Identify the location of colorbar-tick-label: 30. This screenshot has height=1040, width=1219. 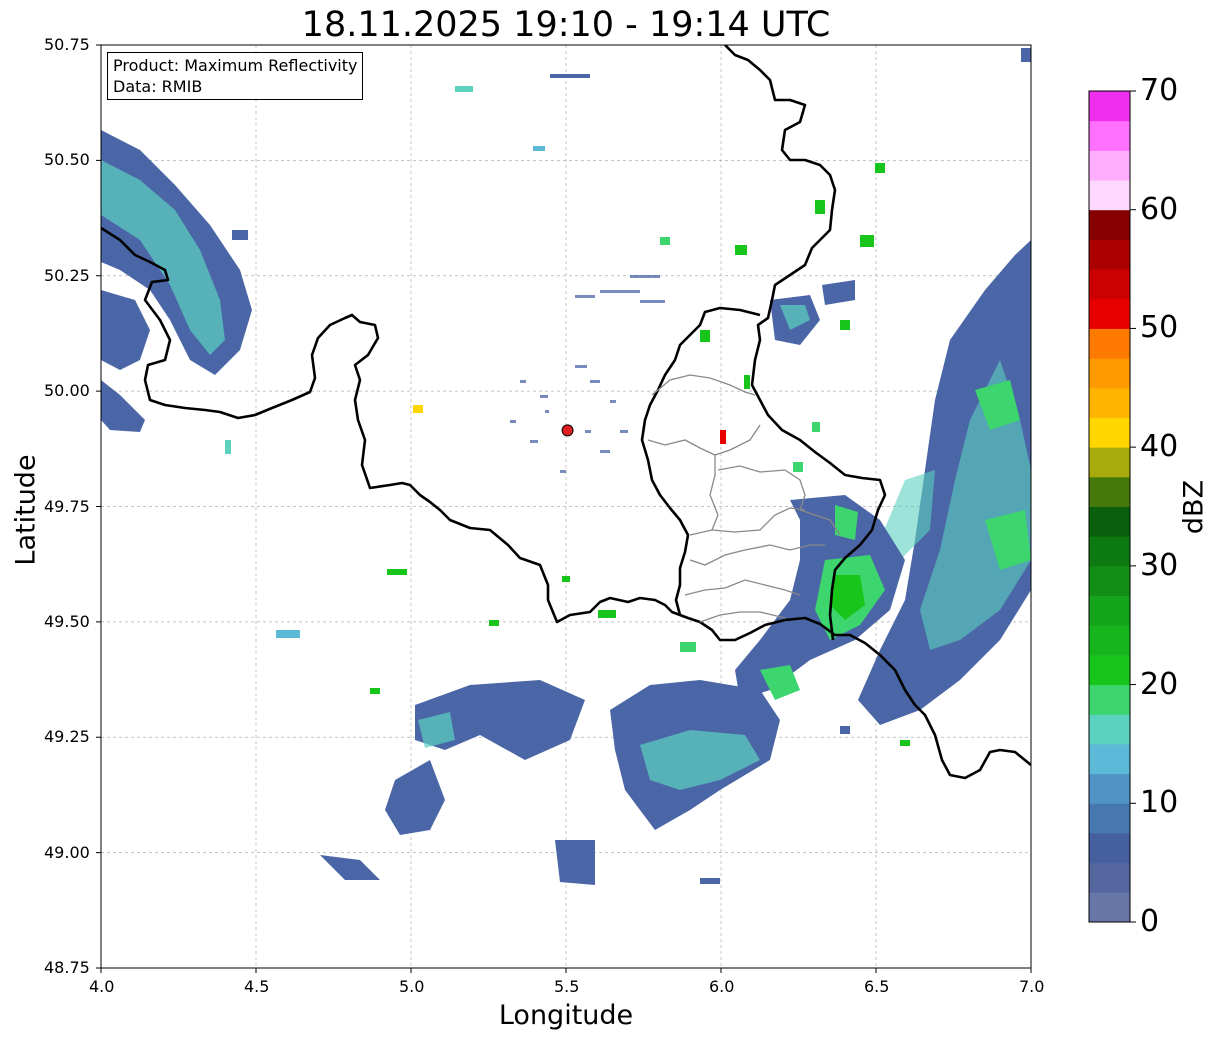
(1159, 565).